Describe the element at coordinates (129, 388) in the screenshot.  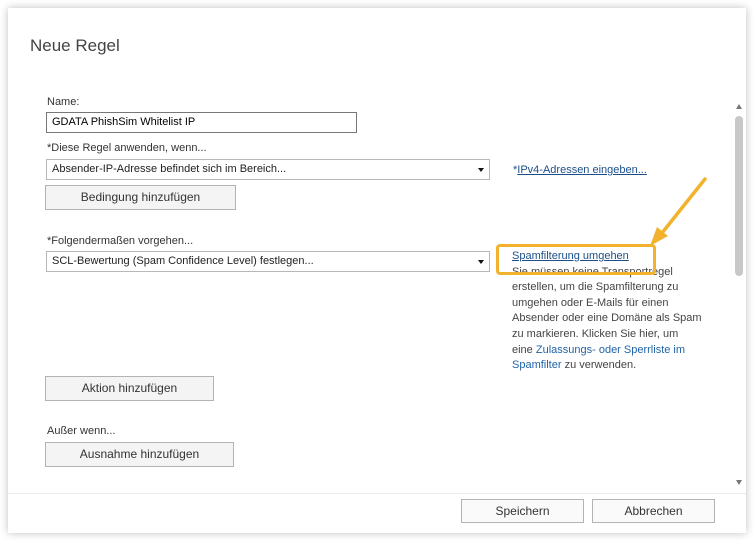
I see `add-action-button: Aktion hinzufügen` at that location.